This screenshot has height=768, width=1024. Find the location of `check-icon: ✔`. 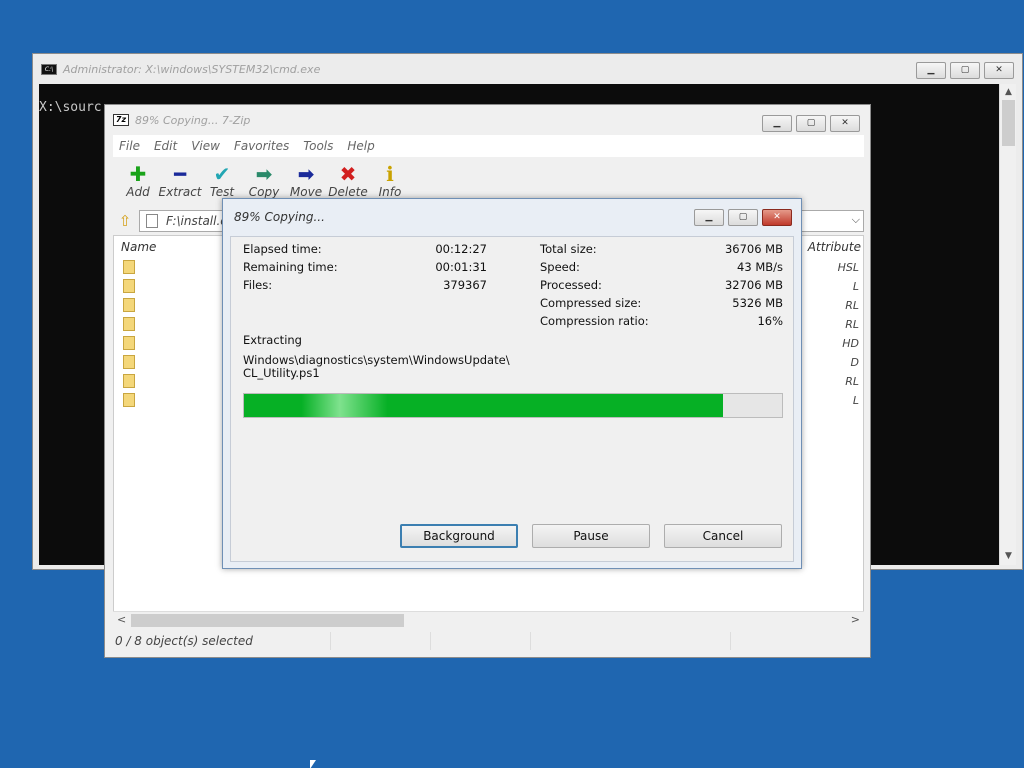

check-icon: ✔ is located at coordinates (222, 174).